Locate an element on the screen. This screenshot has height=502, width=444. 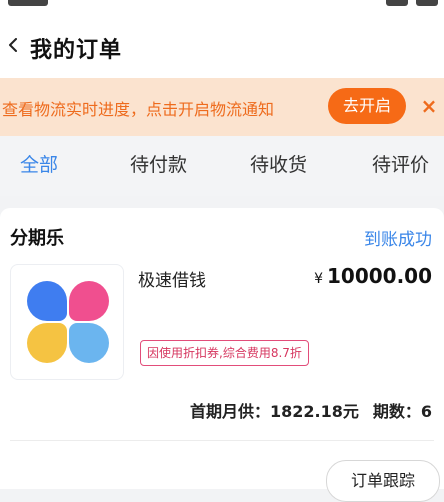
page-title: 我的订单 is located at coordinates (76, 50).